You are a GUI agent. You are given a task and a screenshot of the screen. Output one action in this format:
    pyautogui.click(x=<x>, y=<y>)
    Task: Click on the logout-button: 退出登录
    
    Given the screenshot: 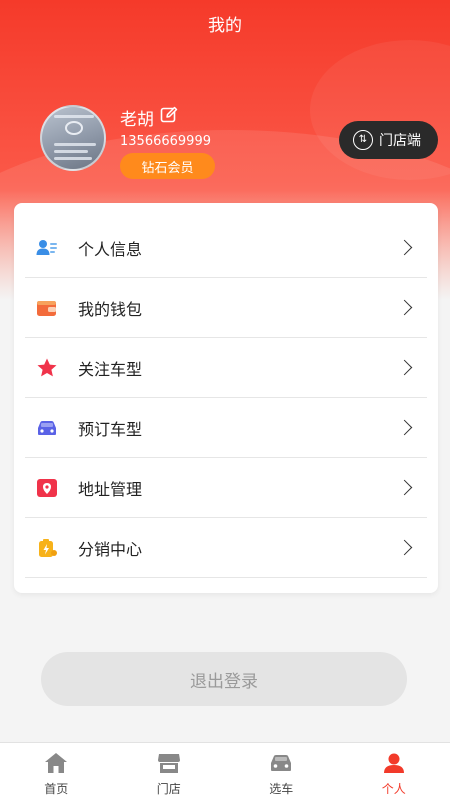 What is the action you would take?
    pyautogui.click(x=224, y=679)
    